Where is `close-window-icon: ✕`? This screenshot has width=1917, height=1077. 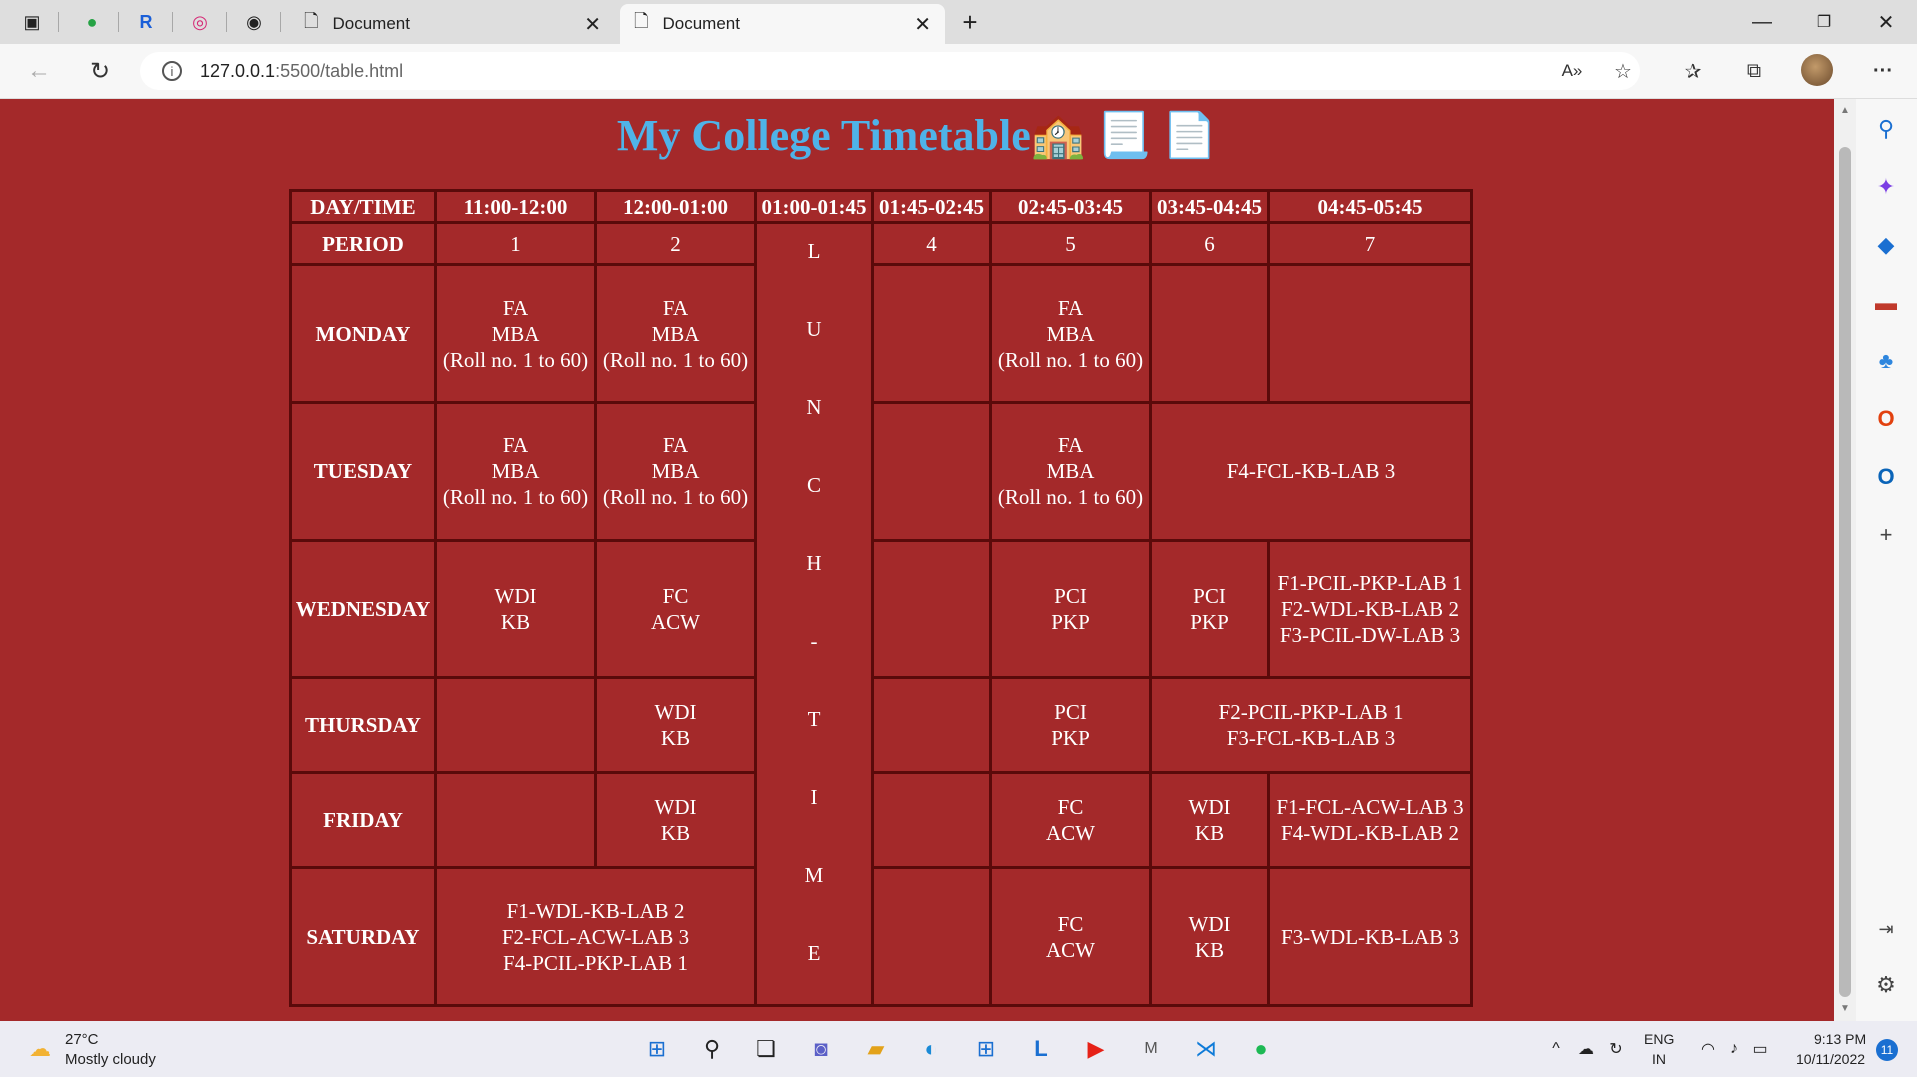 close-window-icon: ✕ is located at coordinates (1886, 22).